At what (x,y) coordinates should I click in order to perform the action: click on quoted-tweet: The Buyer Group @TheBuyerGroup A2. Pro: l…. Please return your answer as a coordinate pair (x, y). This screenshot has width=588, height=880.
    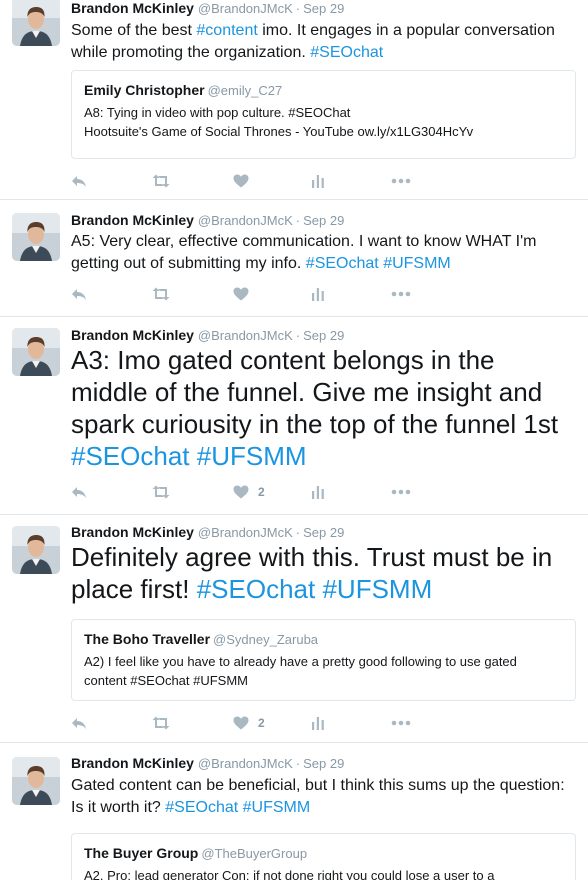
    Looking at the image, I should click on (323, 856).